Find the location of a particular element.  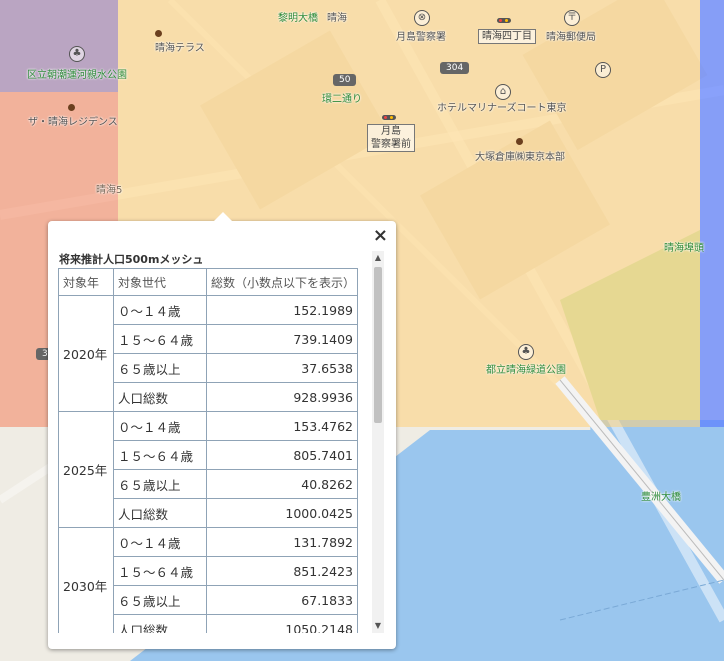

label-harumi-post: 晴海郵便局 is located at coordinates (571, 37).